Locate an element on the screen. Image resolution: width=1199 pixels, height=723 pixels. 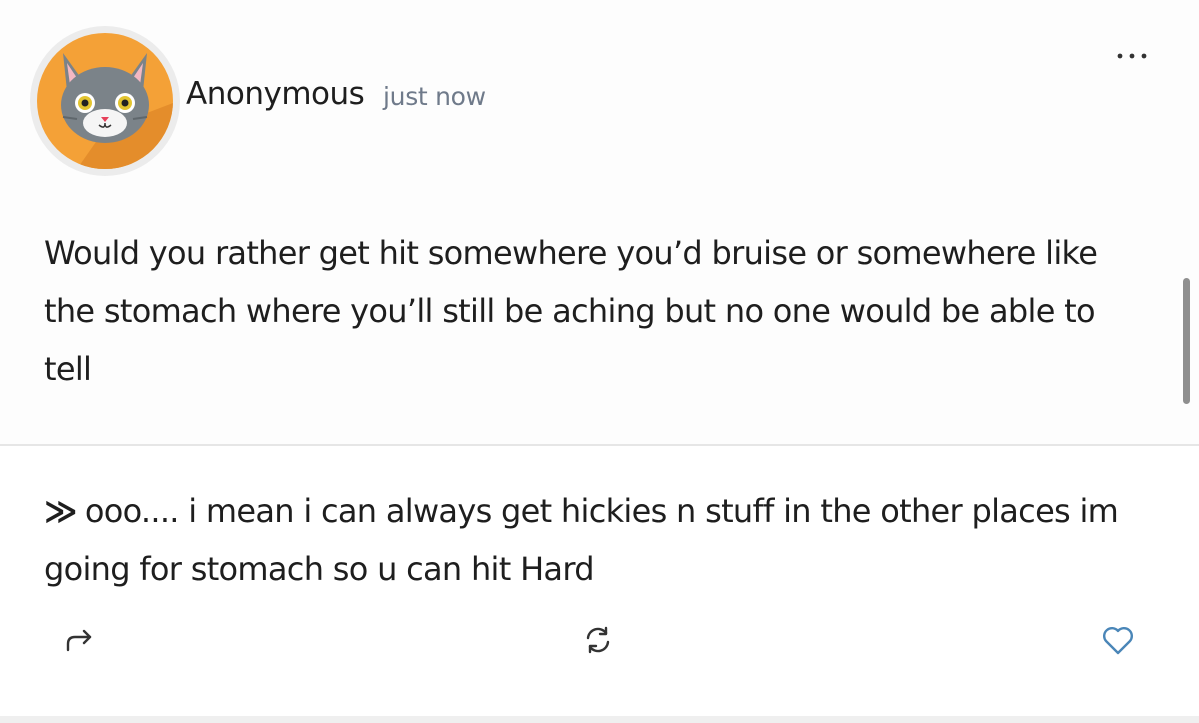
avatar is located at coordinates (105, 101).